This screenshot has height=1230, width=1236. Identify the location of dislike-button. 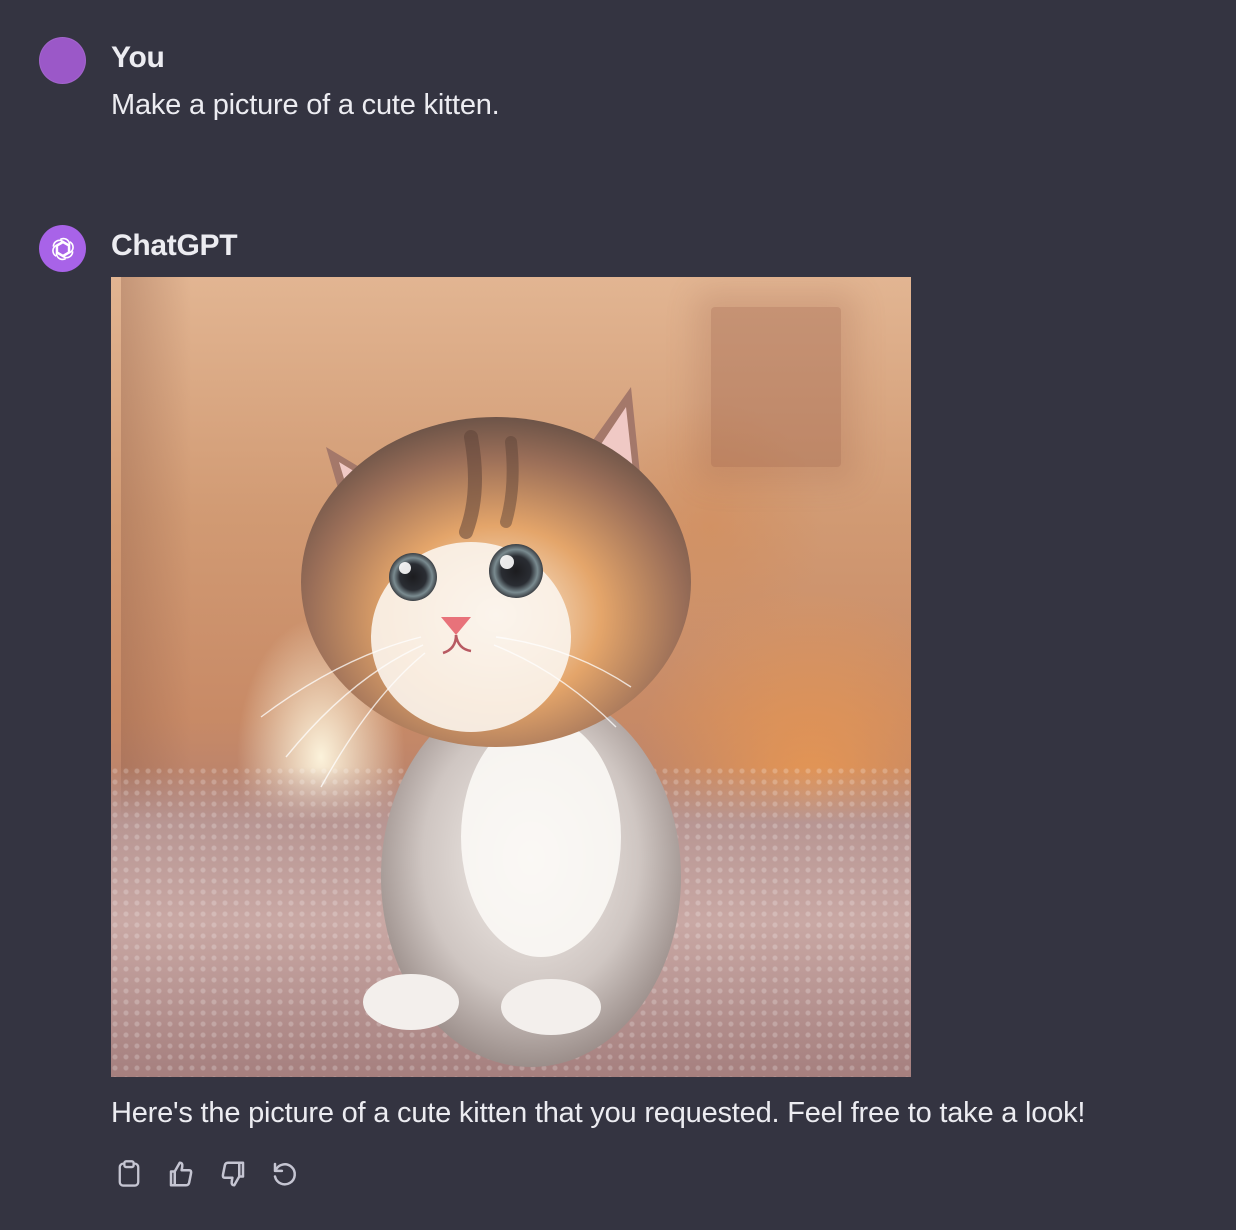
(233, 1174).